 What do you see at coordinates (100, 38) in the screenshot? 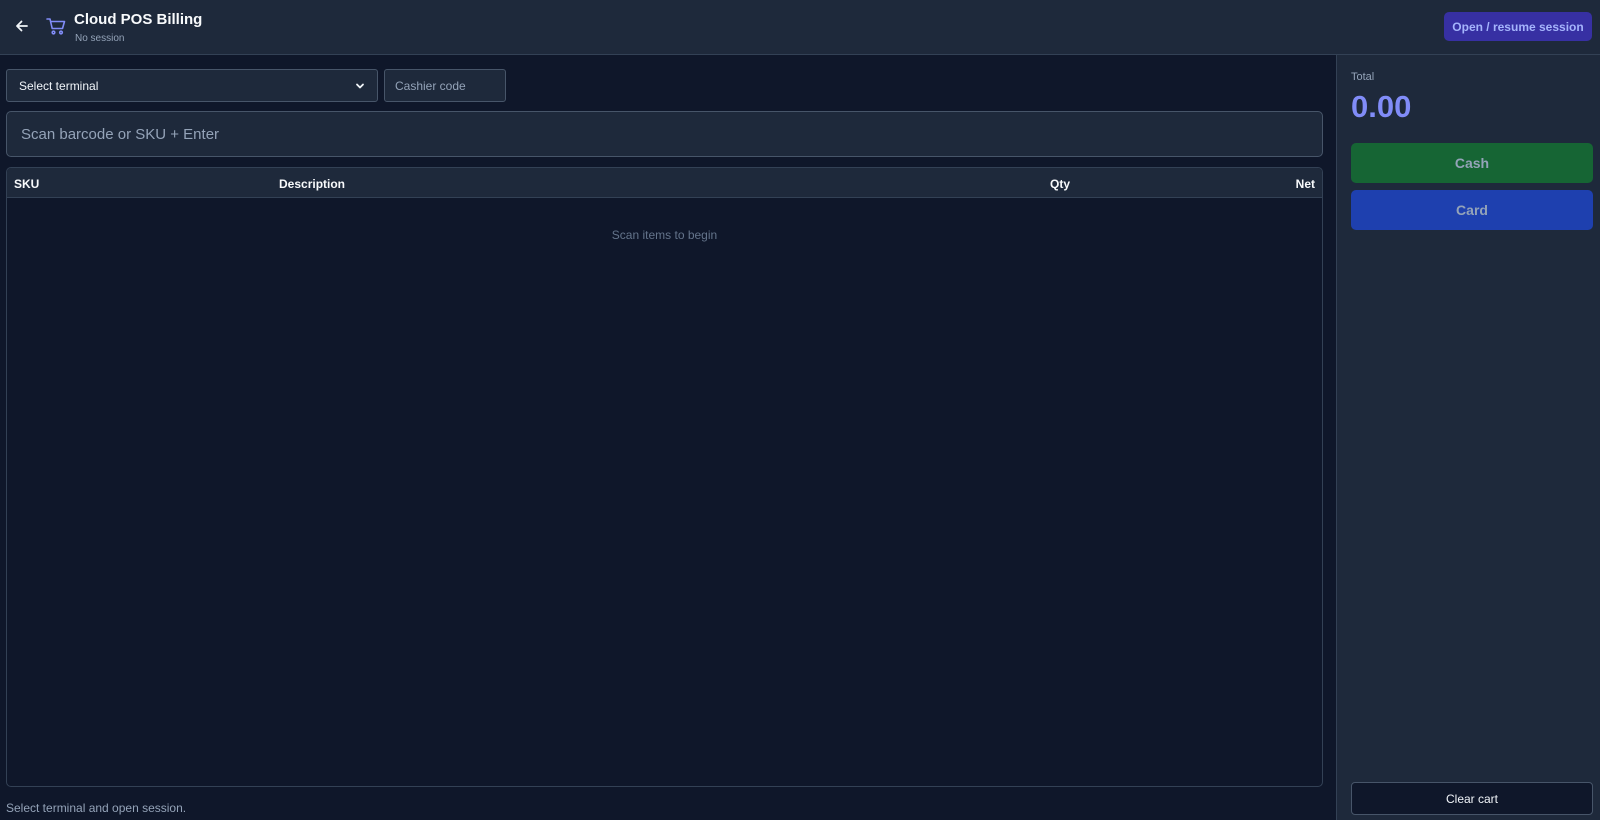
I see `session-status: No session` at bounding box center [100, 38].